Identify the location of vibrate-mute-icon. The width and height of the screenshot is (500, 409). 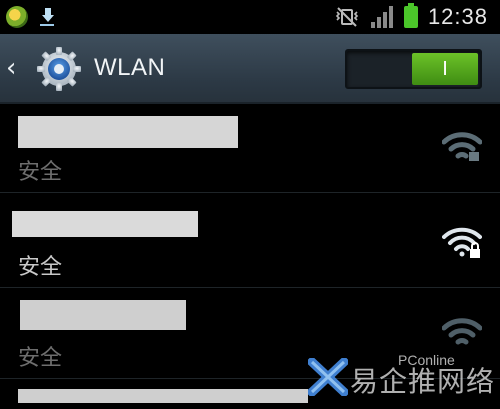
(347, 17).